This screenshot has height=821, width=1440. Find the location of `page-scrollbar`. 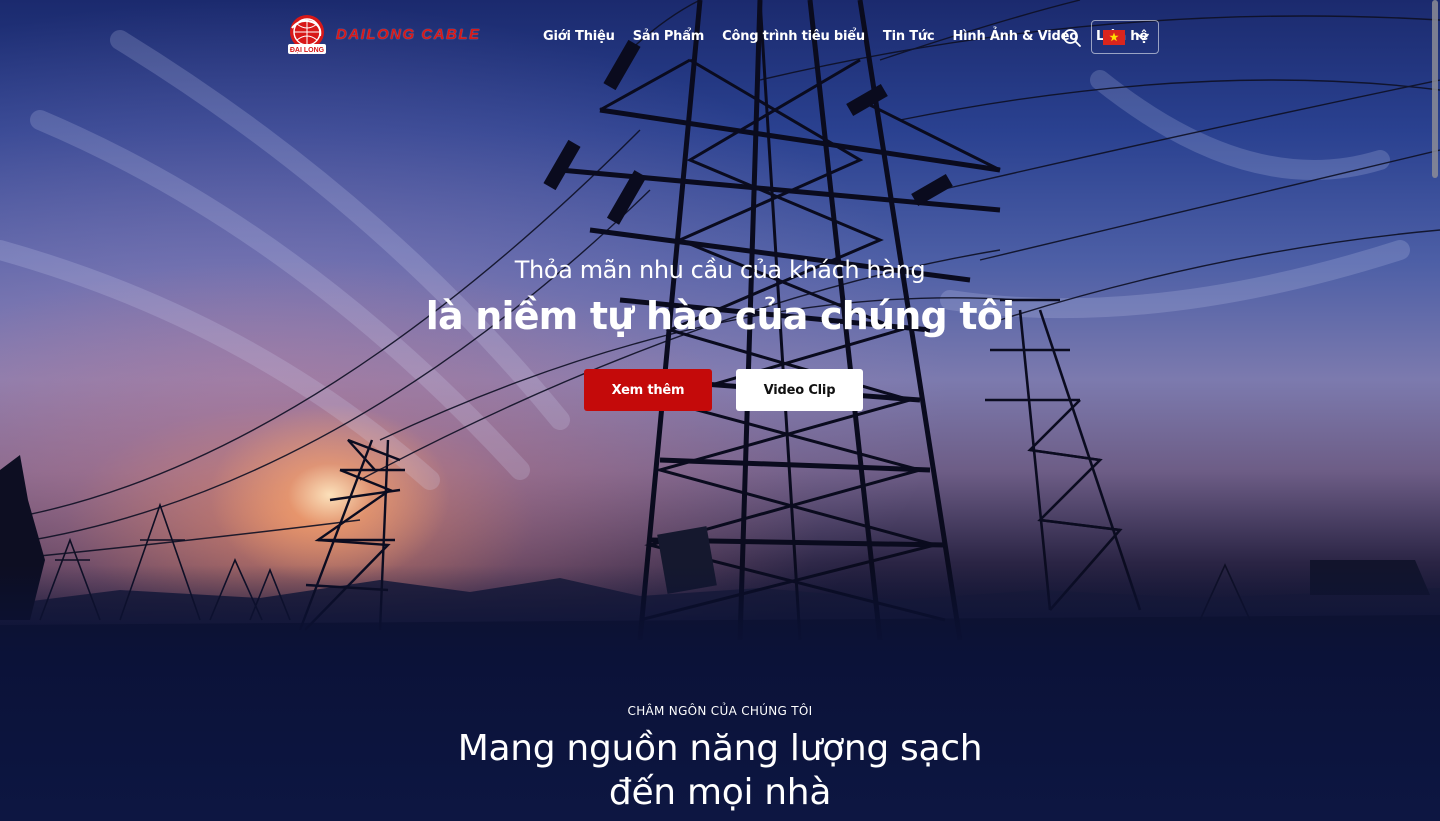

page-scrollbar is located at coordinates (1435, 410).